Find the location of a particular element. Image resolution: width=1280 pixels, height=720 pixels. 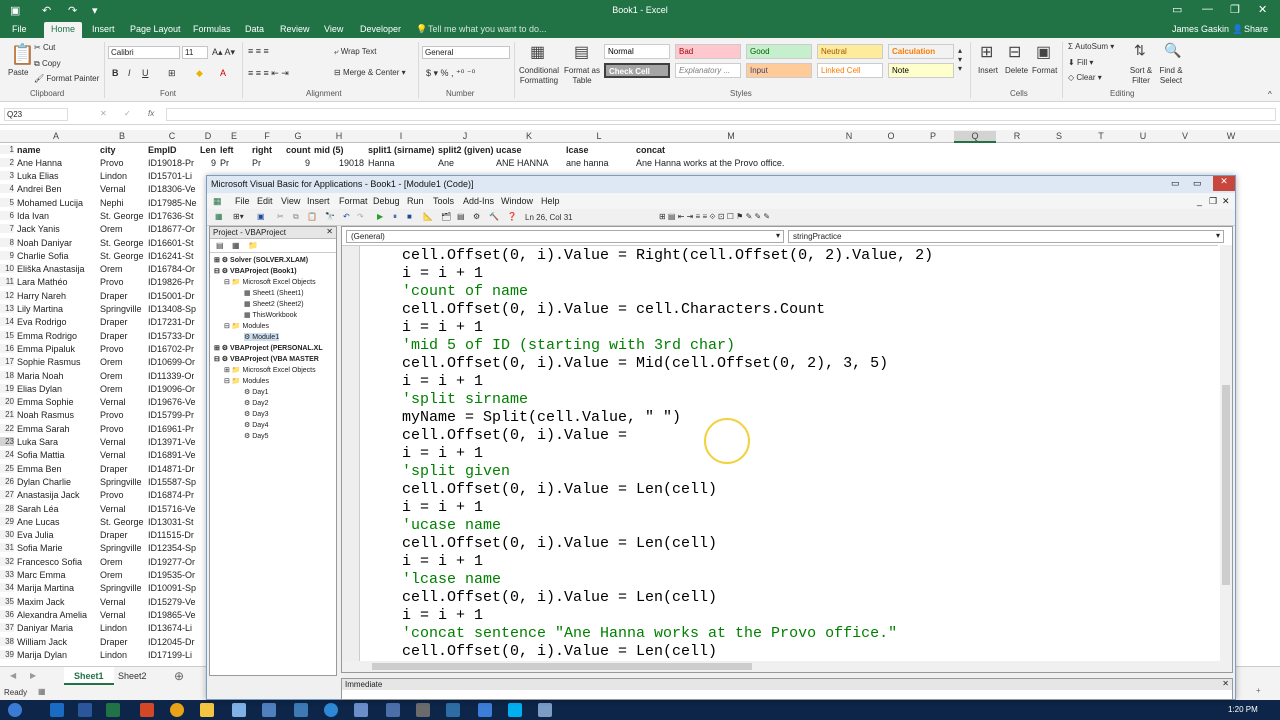

tree-item: ⚙ Day1 is located at coordinates (256, 392).